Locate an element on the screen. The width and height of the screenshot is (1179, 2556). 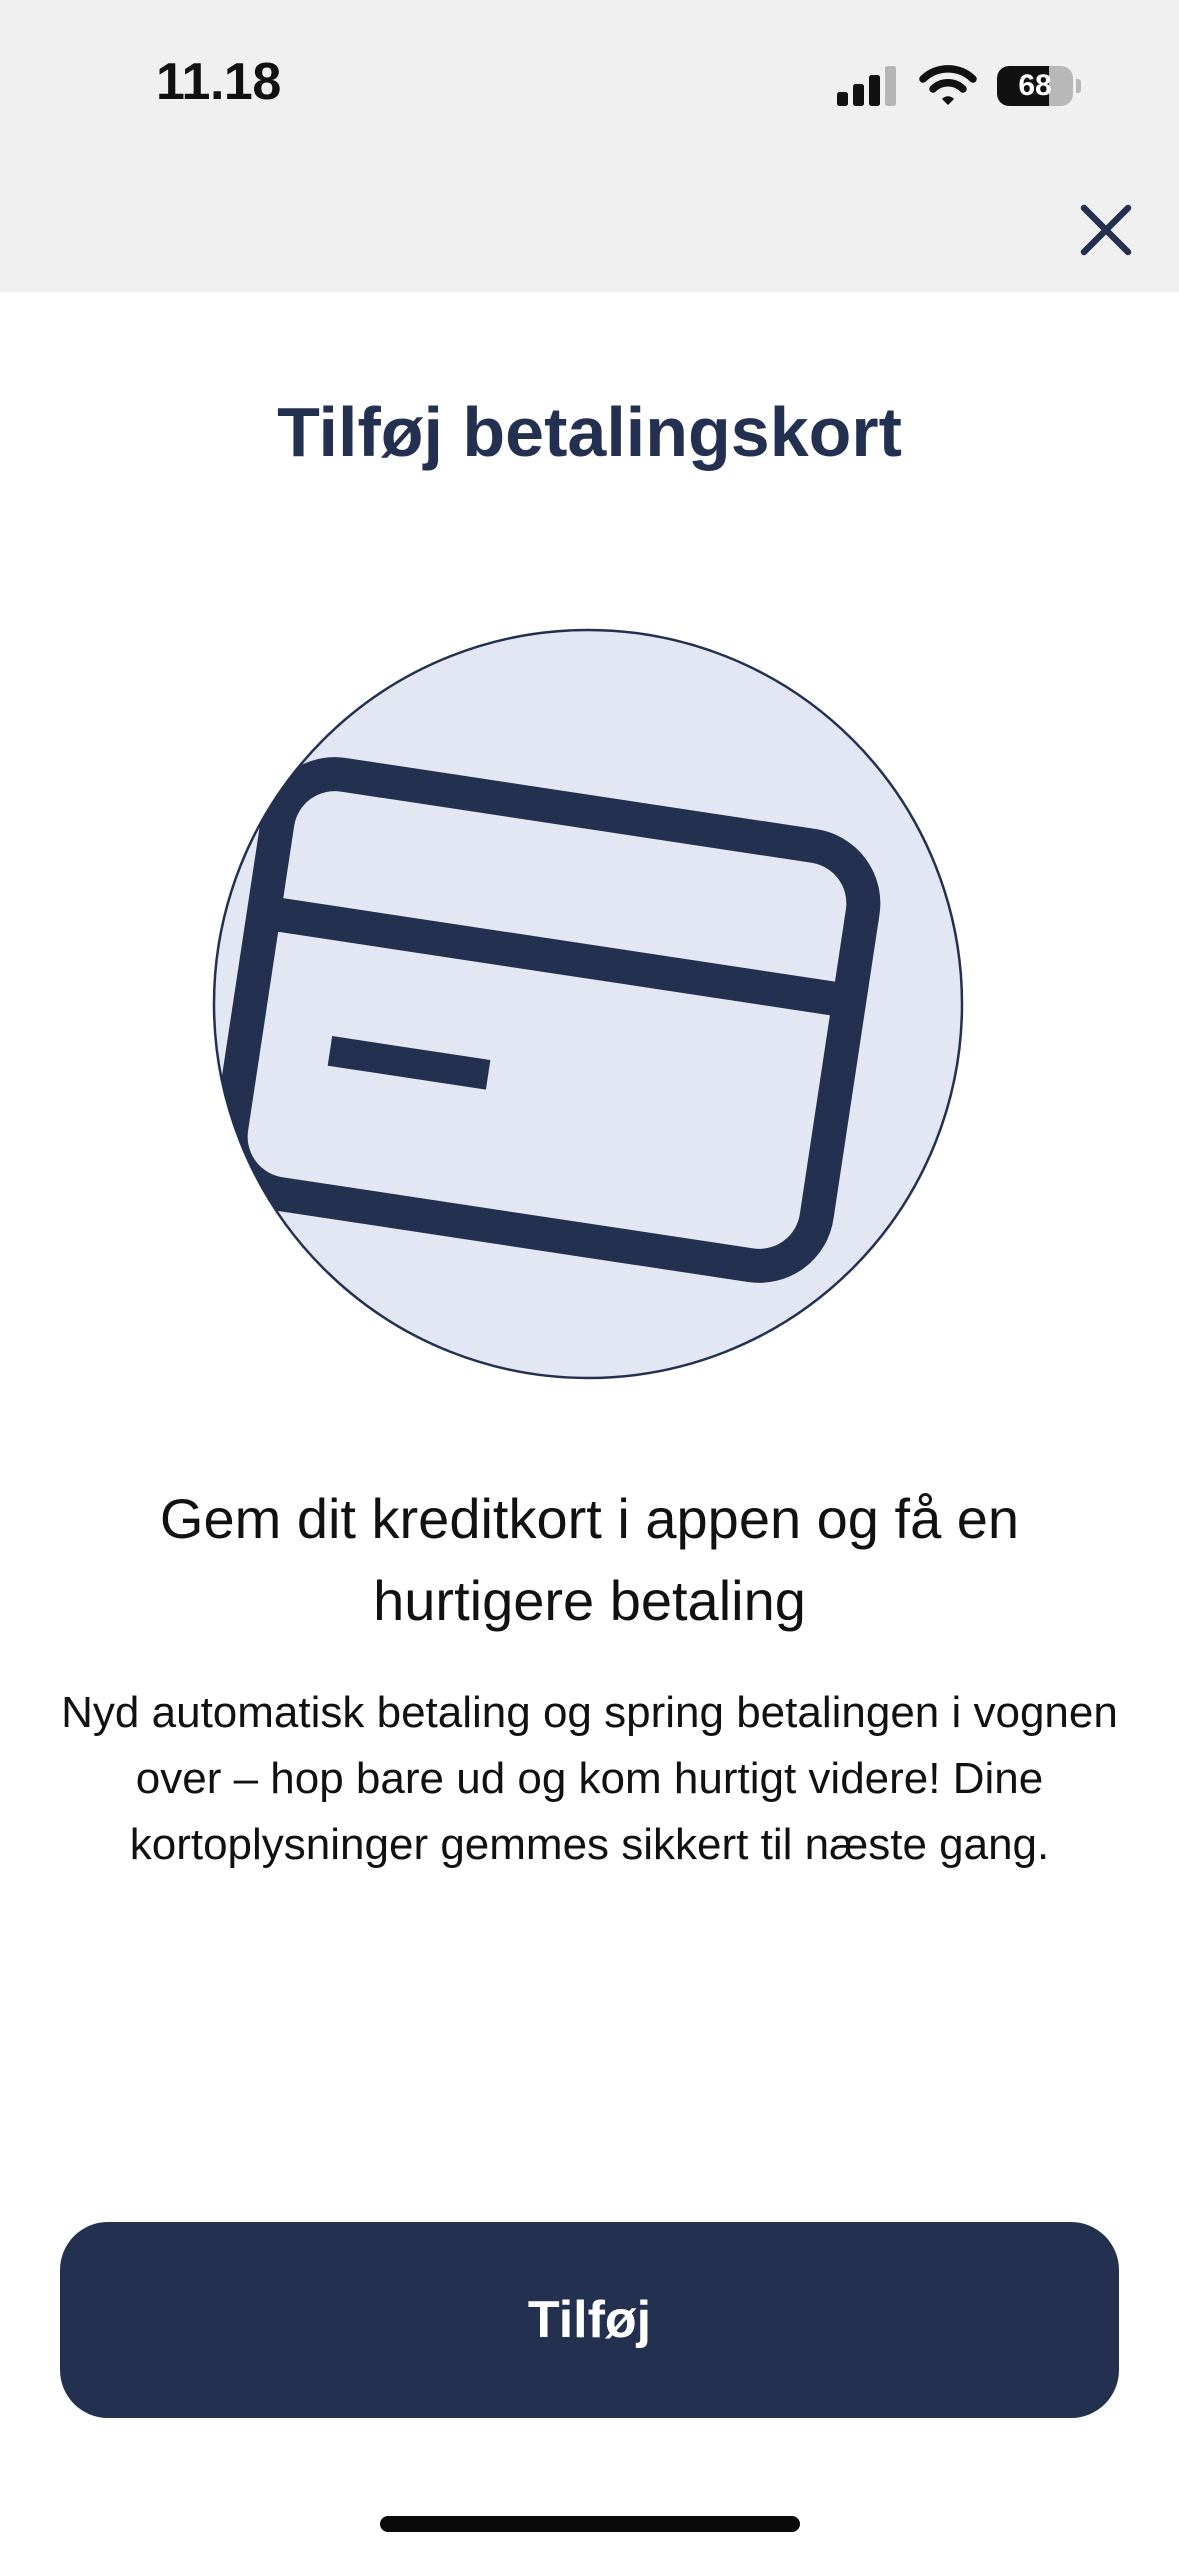
close-icon is located at coordinates (1106, 230).